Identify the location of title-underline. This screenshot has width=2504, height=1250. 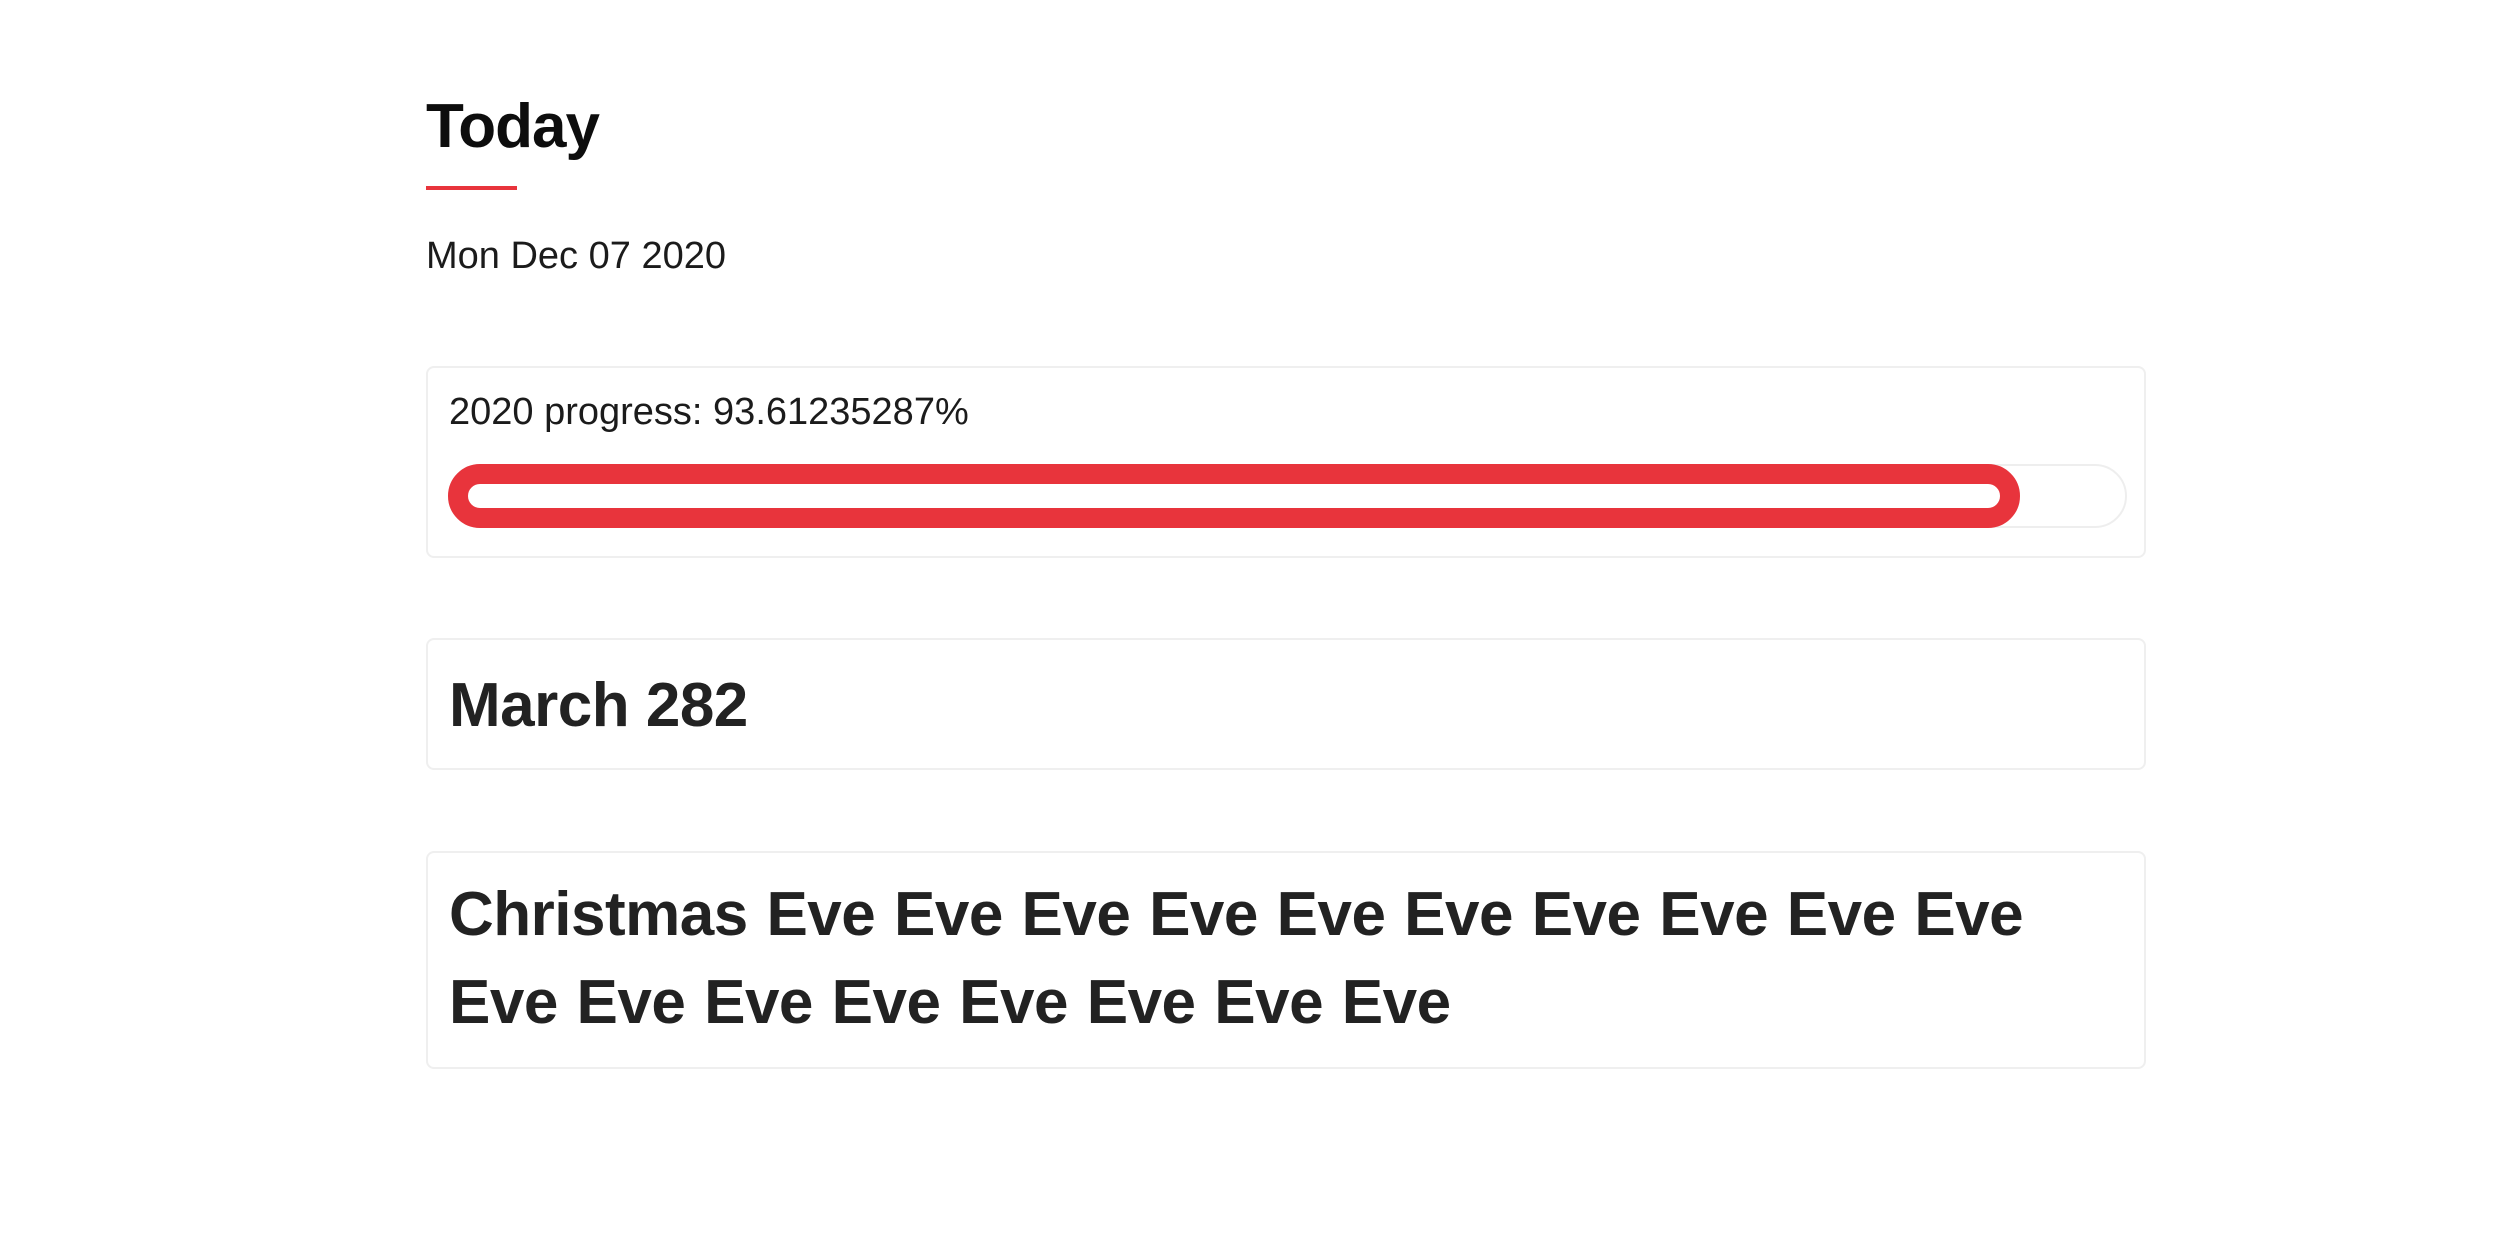
(471, 188).